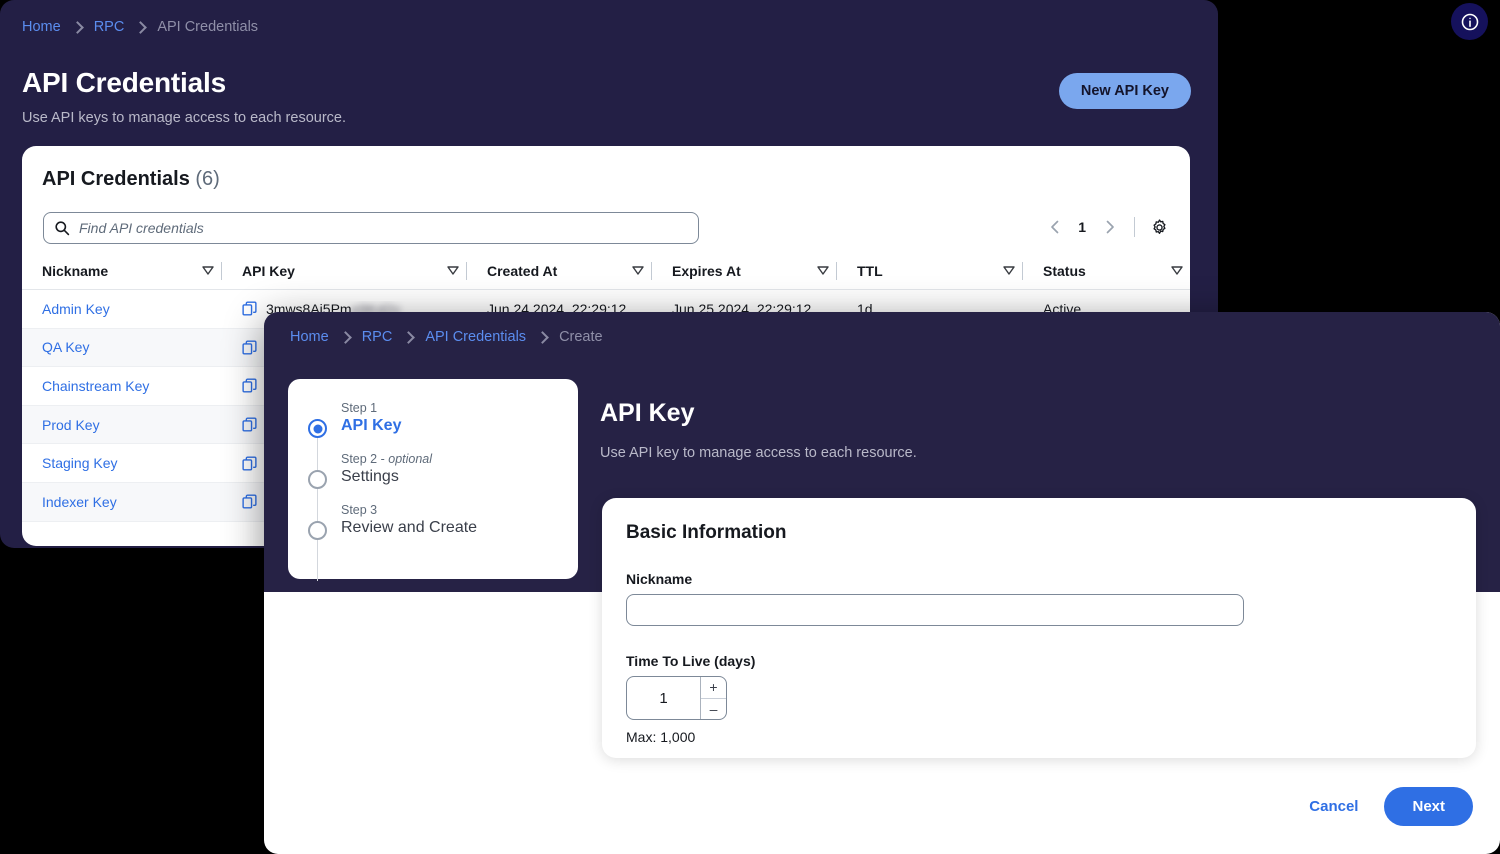 This screenshot has width=1500, height=854. What do you see at coordinates (71, 425) in the screenshot?
I see `row-nickname: Prod Key` at bounding box center [71, 425].